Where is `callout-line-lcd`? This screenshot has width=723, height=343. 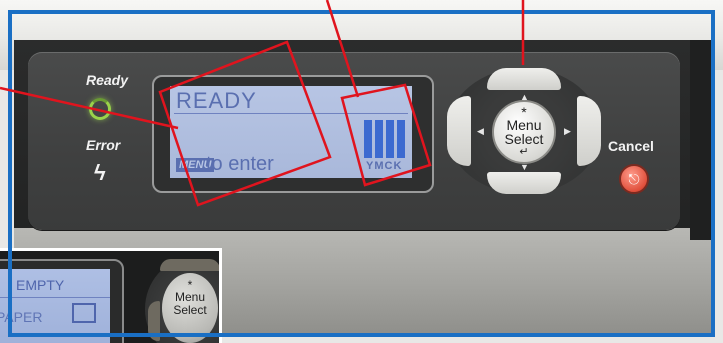 callout-line-lcd is located at coordinates (89, 108).